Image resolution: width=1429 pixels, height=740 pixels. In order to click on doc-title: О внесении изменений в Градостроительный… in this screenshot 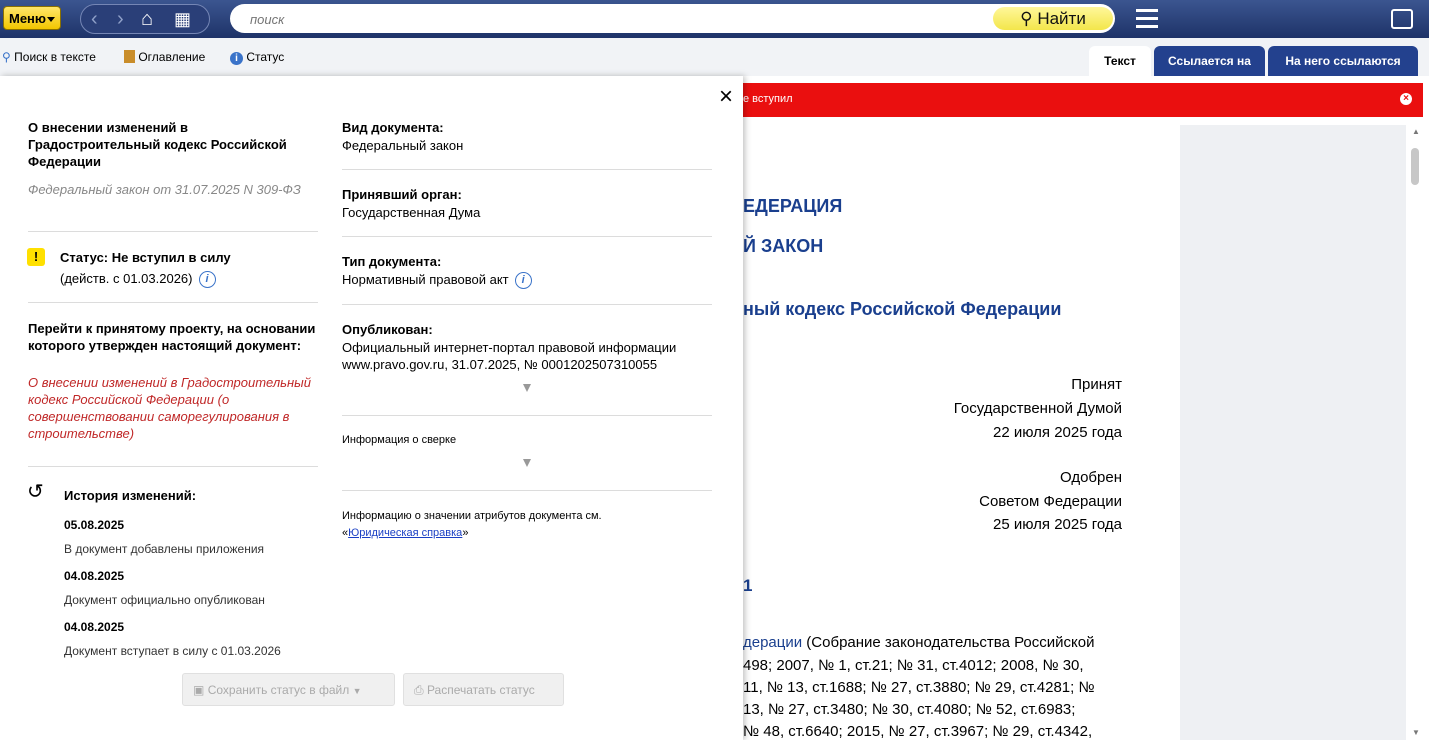, I will do `click(157, 144)`.